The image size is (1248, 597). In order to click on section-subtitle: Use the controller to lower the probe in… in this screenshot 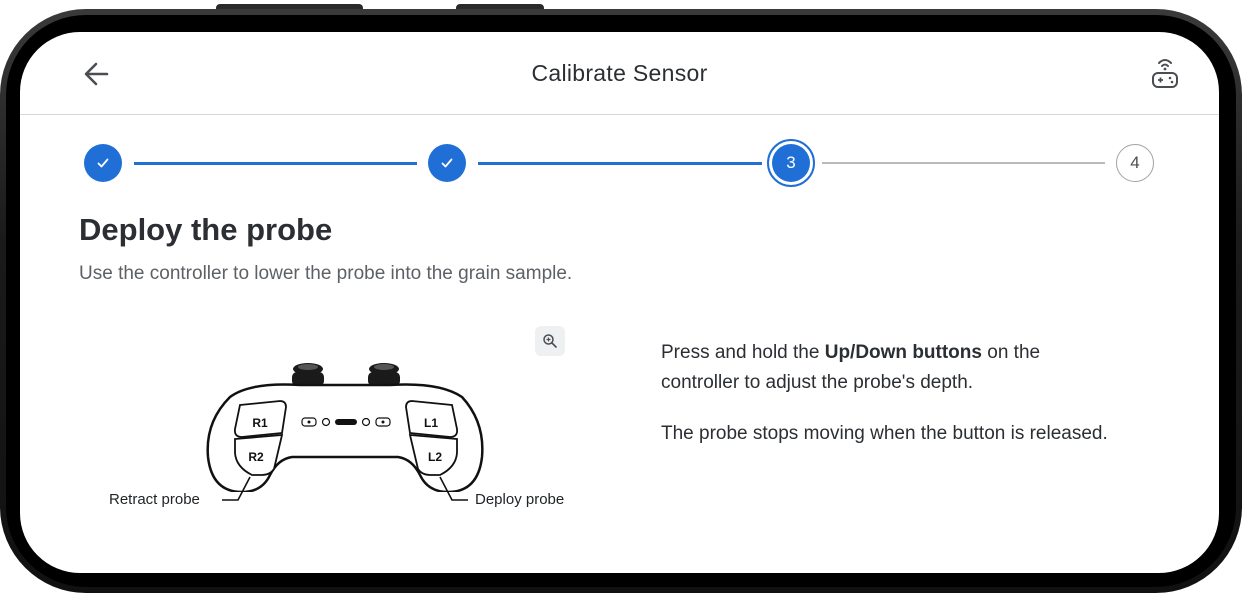, I will do `click(326, 273)`.